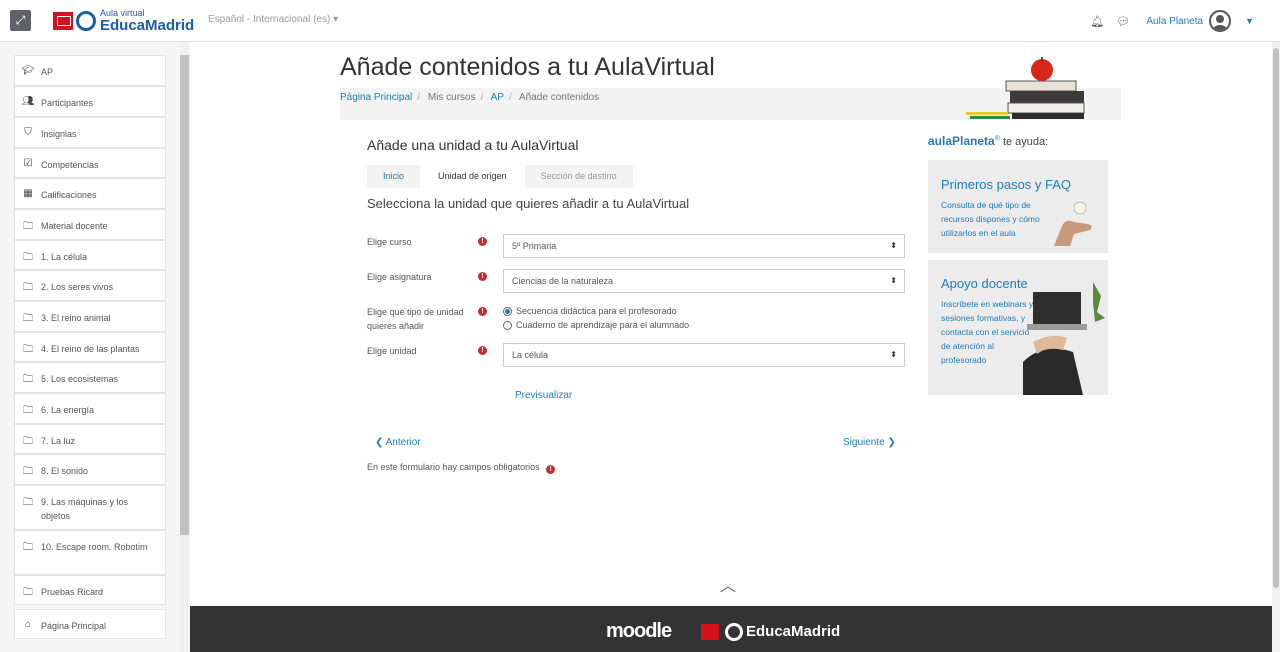 This screenshot has width=1280, height=652. Describe the element at coordinates (793, 631) in the screenshot. I see `educamadrid-footer-logo: EducaMadrid` at that location.